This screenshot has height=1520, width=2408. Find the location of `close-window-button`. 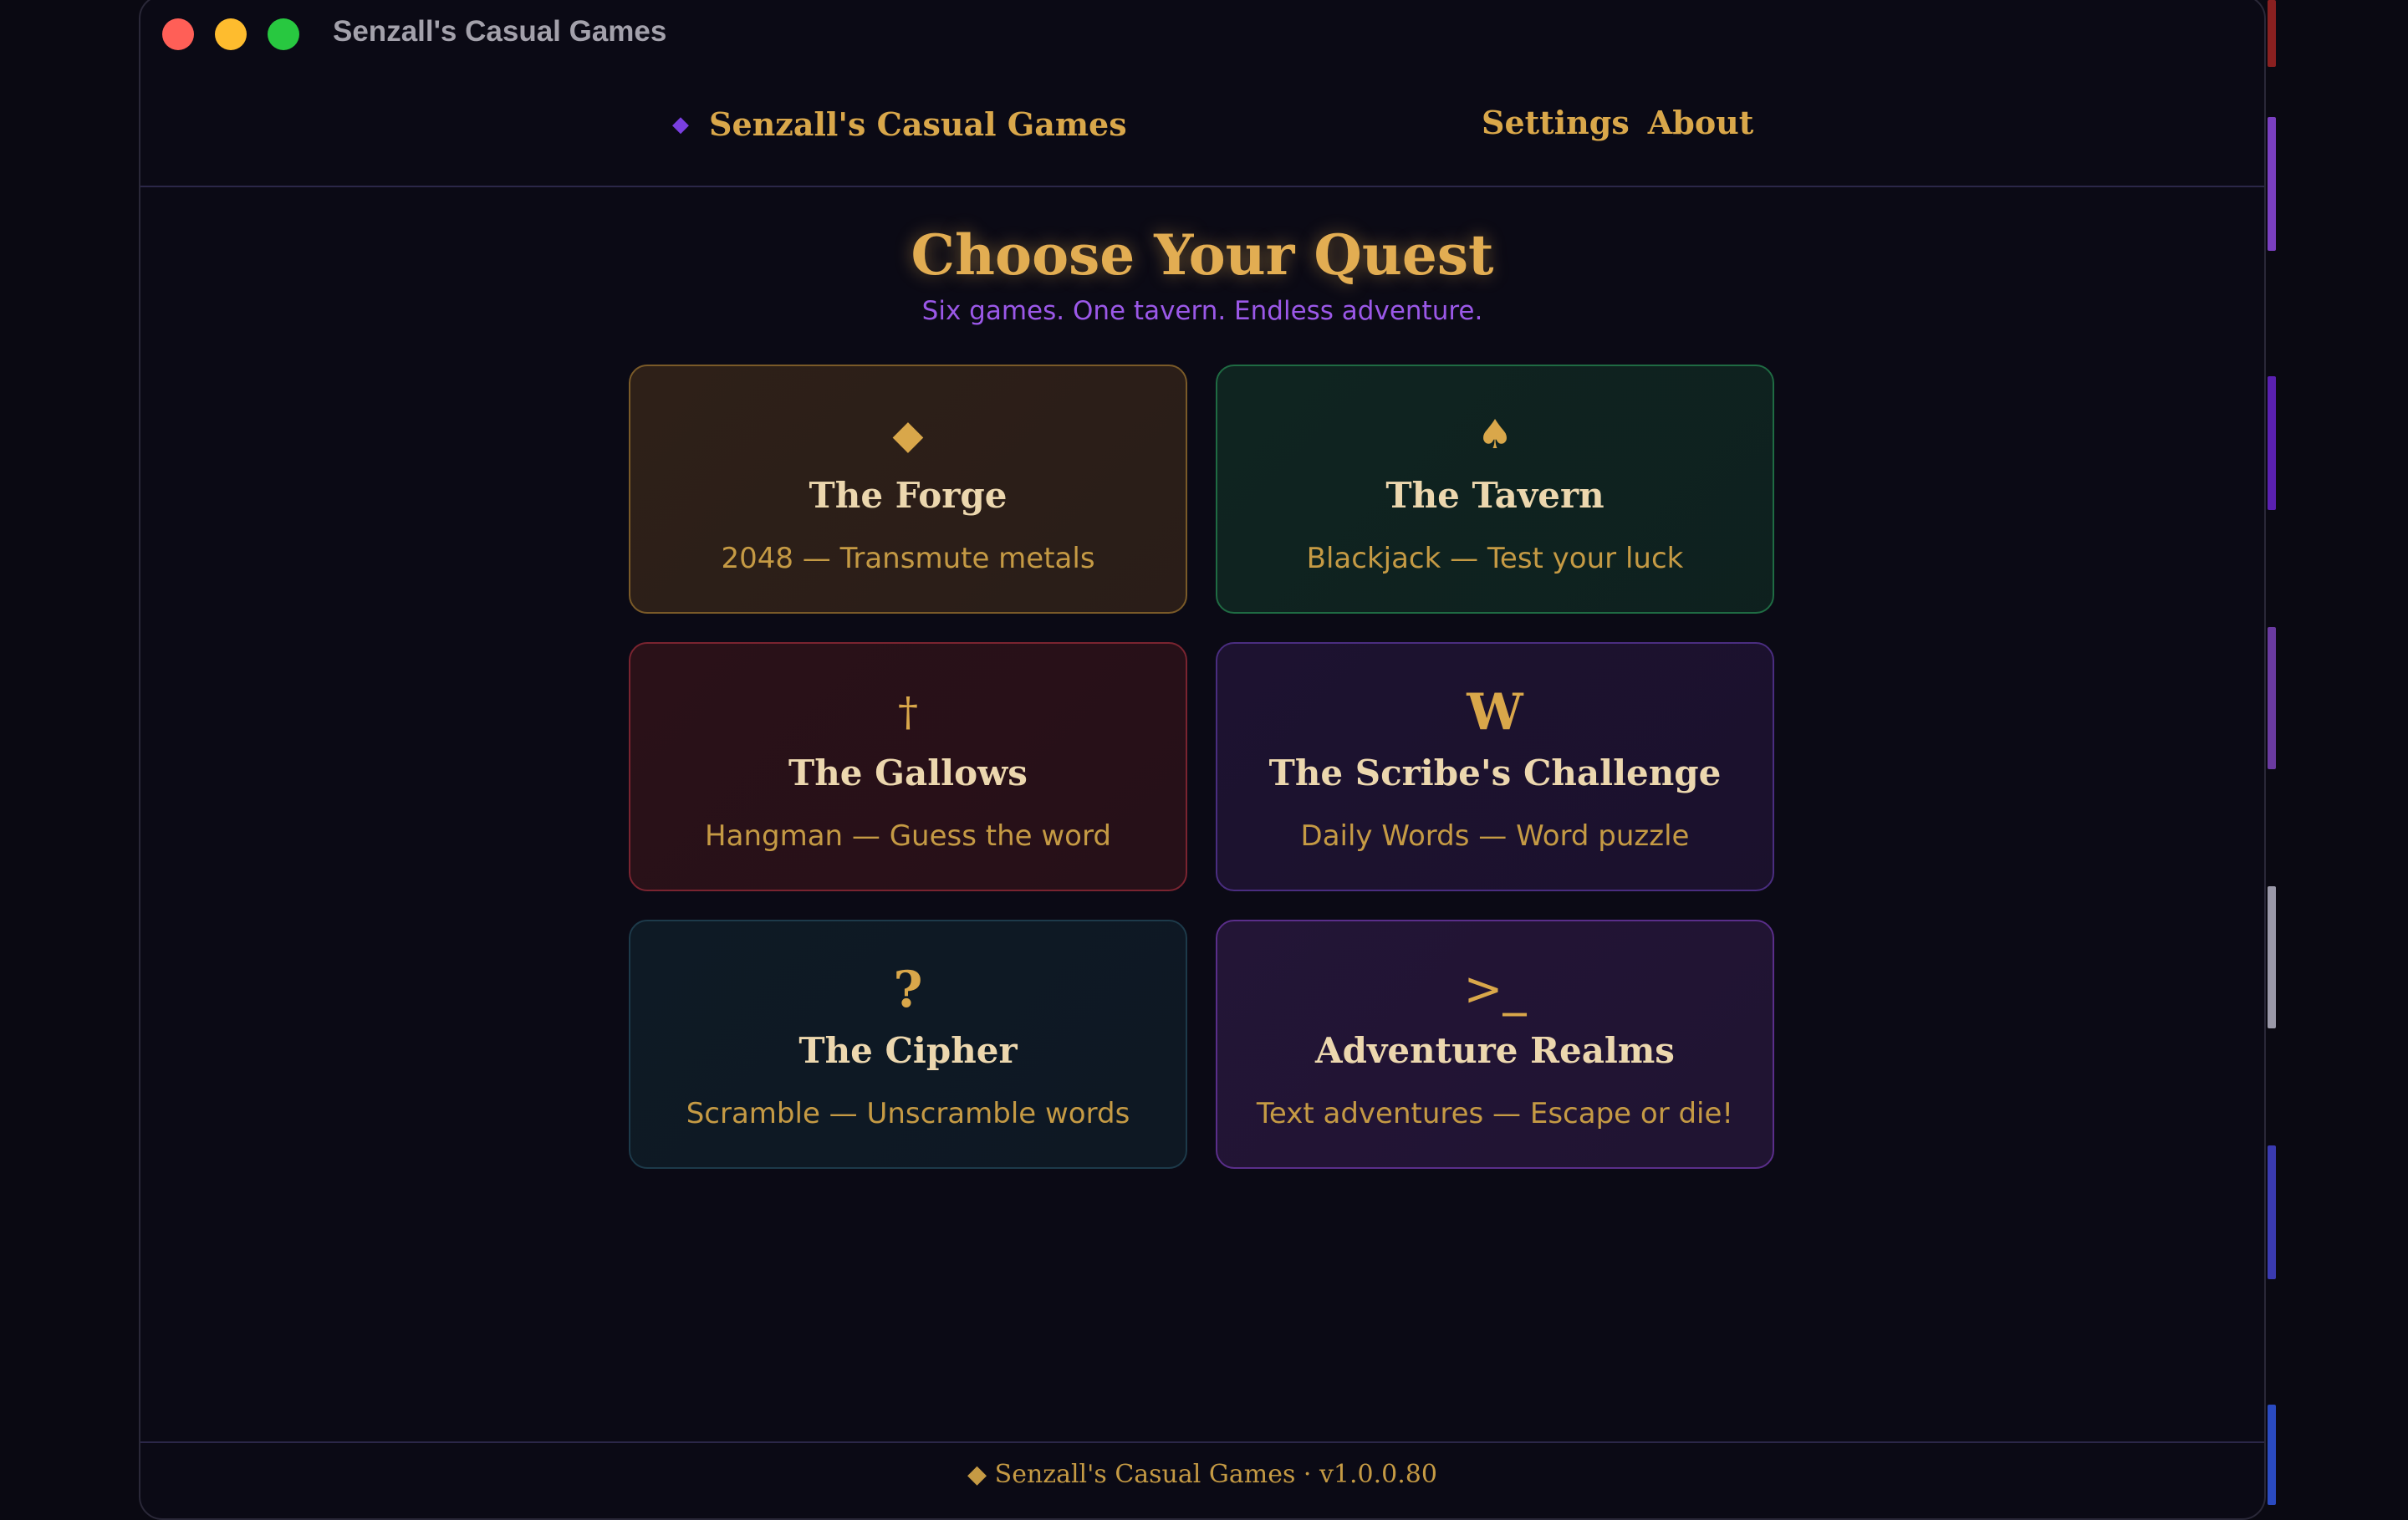

close-window-button is located at coordinates (178, 34).